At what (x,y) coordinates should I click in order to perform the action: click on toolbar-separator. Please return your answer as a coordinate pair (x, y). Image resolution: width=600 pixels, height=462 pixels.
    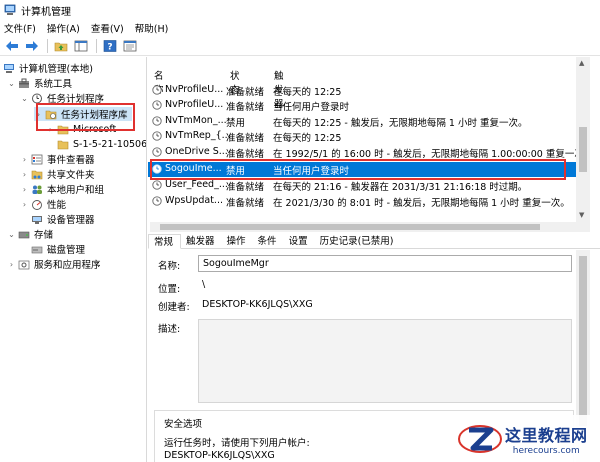
    Looking at the image, I should click on (96, 45).